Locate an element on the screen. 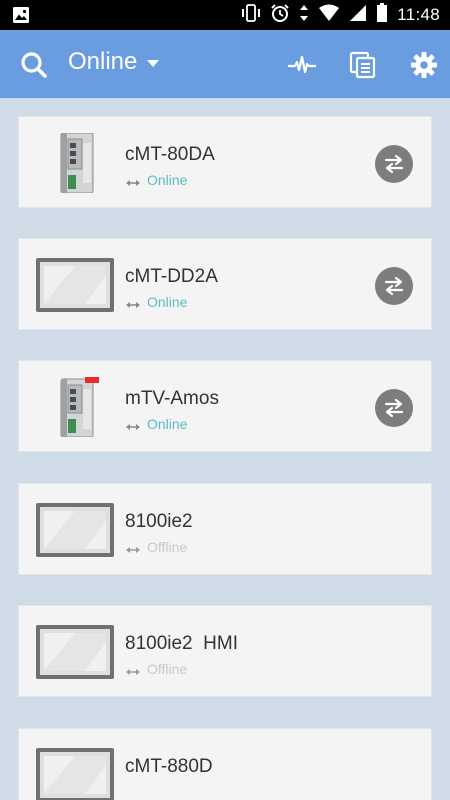  status-time: 11:48 is located at coordinates (418, 14).